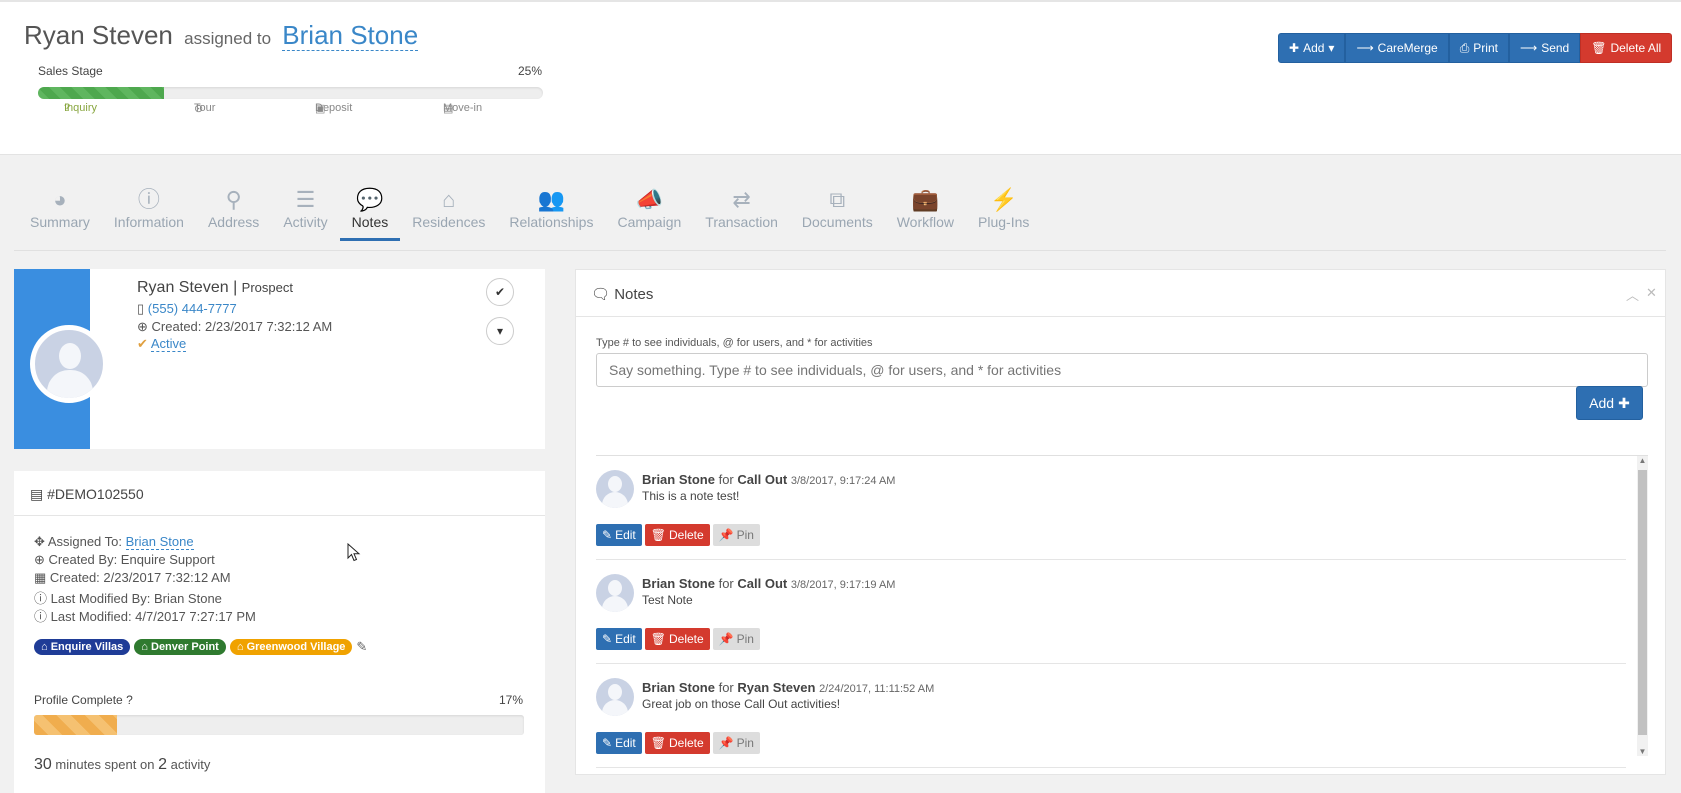 The width and height of the screenshot is (1681, 793). What do you see at coordinates (500, 292) in the screenshot?
I see `complete-check-button: ✔` at bounding box center [500, 292].